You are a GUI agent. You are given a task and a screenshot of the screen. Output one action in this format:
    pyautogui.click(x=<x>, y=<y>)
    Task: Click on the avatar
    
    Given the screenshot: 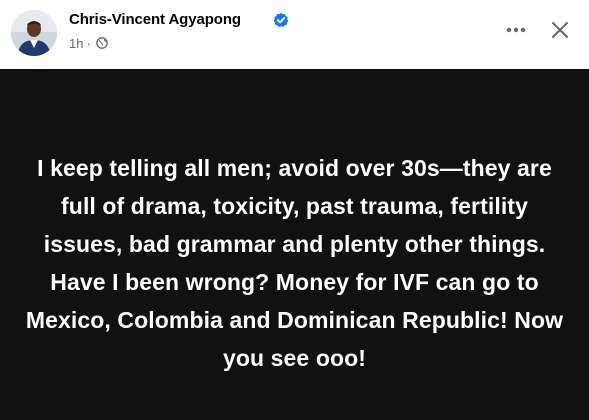 What is the action you would take?
    pyautogui.click(x=34, y=33)
    